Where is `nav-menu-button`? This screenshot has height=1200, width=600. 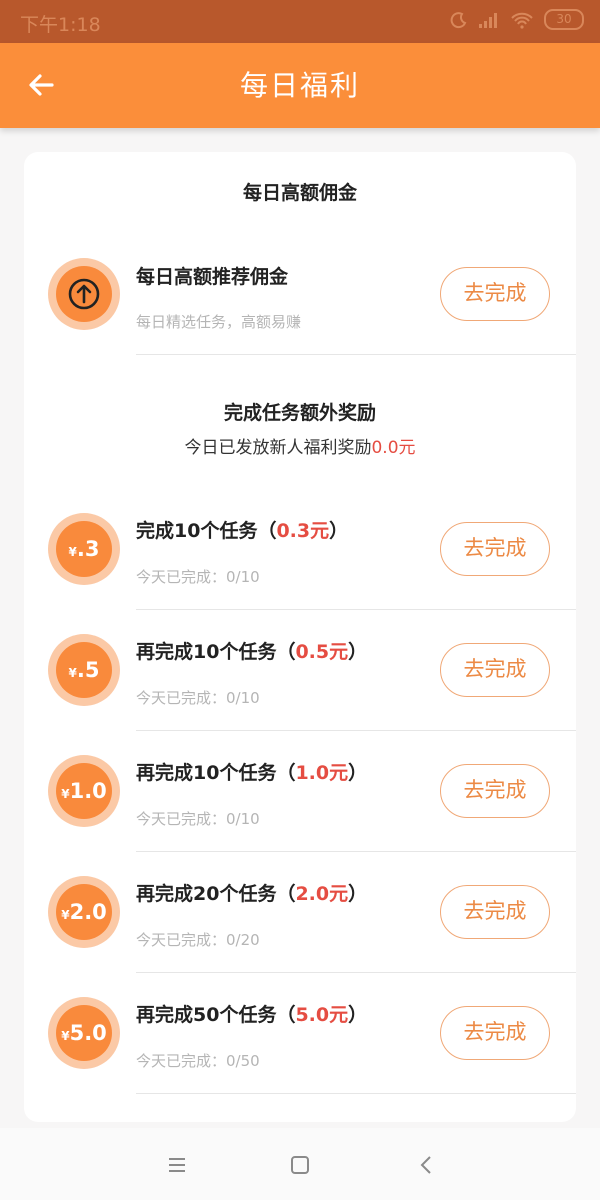 nav-menu-button is located at coordinates (177, 1165).